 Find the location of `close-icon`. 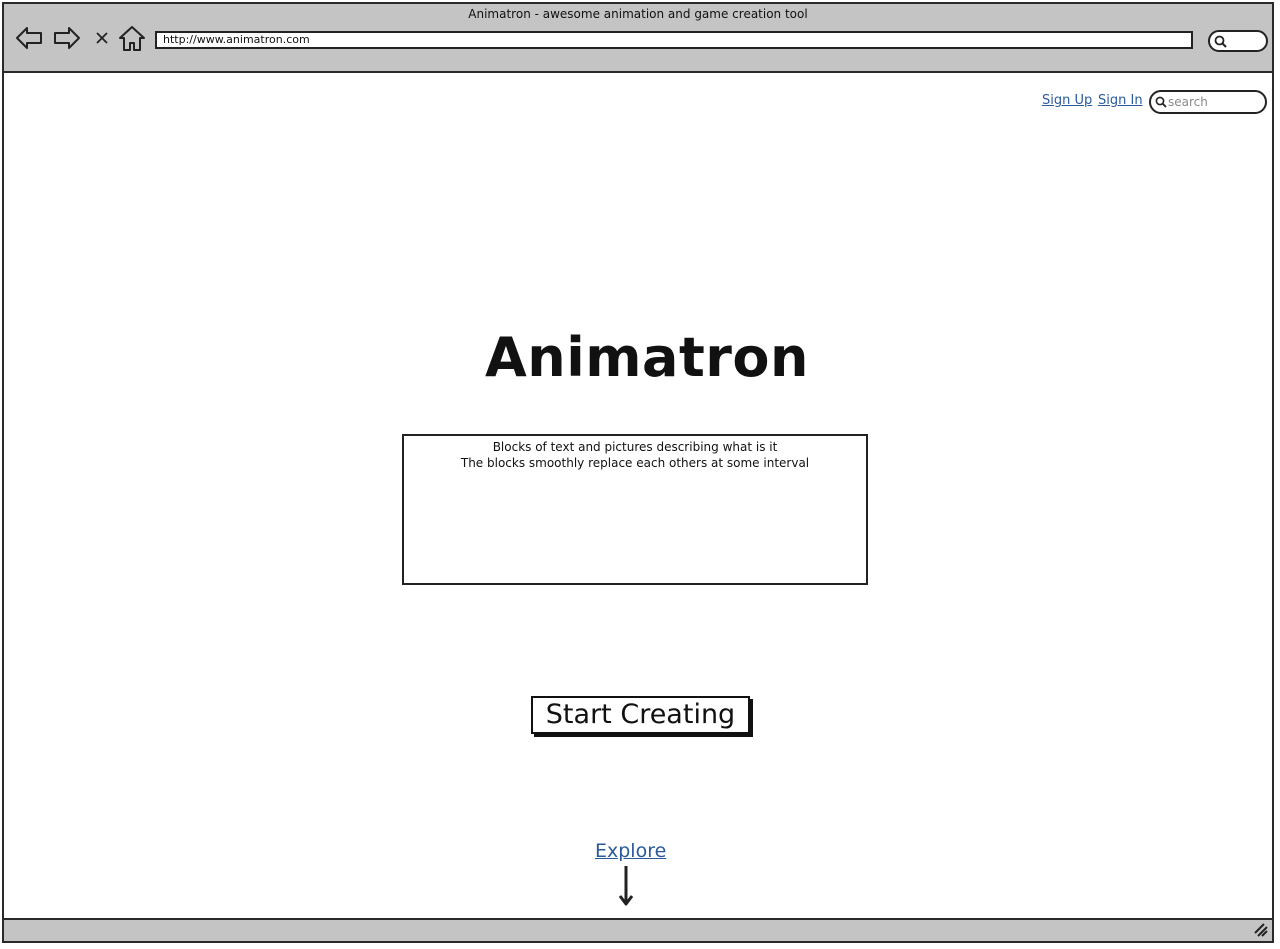

close-icon is located at coordinates (102, 38).